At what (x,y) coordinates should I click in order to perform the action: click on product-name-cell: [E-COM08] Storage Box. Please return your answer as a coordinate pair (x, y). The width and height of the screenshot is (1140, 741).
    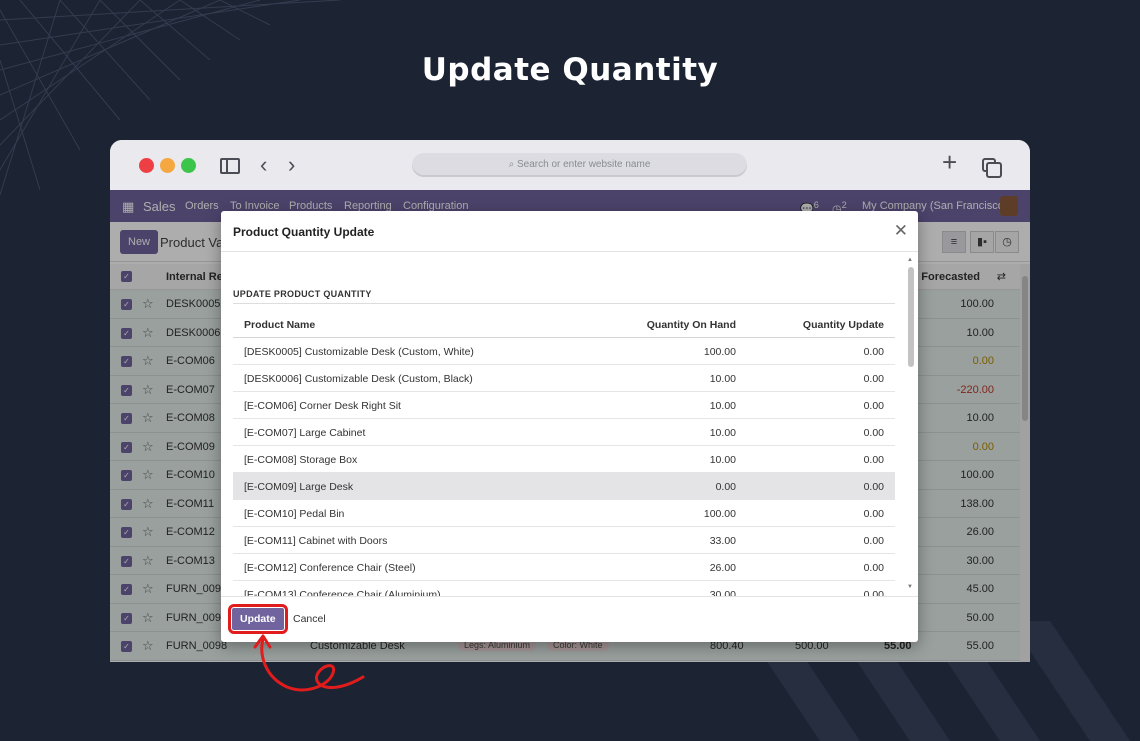
    Looking at the image, I should click on (301, 460).